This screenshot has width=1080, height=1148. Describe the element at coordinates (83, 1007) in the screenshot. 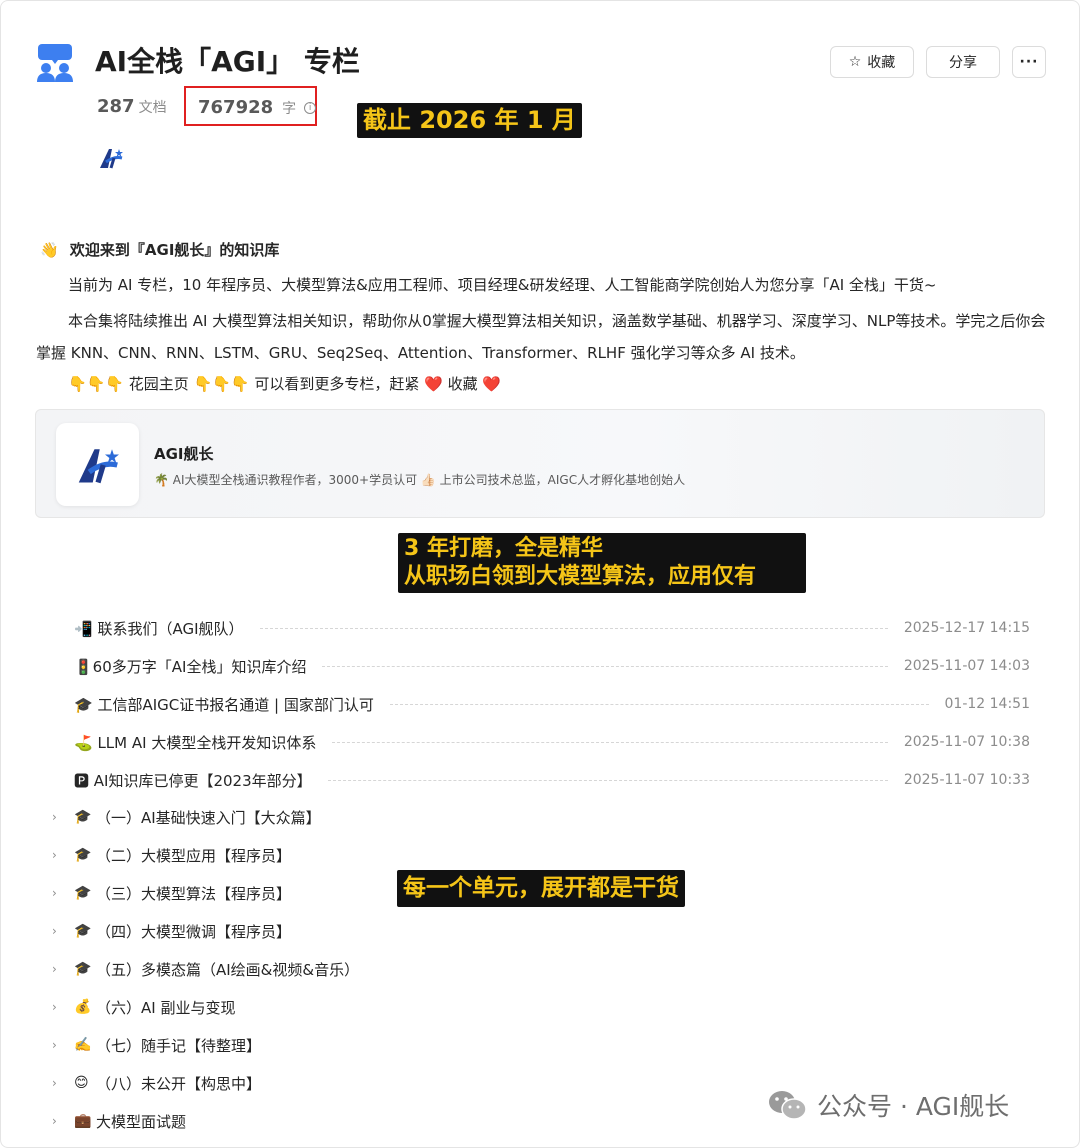

I see `folder-emoji-icon: 💰` at that location.